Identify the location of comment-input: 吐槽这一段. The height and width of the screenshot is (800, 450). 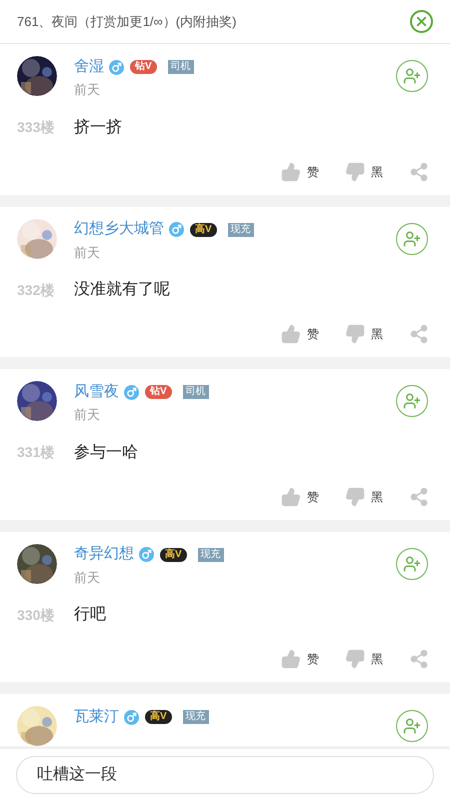
(225, 775).